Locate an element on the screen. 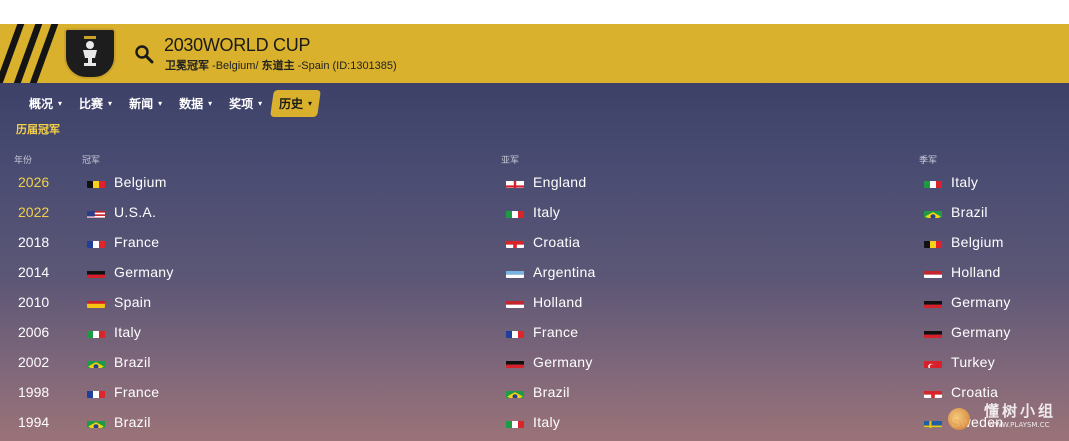  flag-fr-icon is located at coordinates (515, 332).